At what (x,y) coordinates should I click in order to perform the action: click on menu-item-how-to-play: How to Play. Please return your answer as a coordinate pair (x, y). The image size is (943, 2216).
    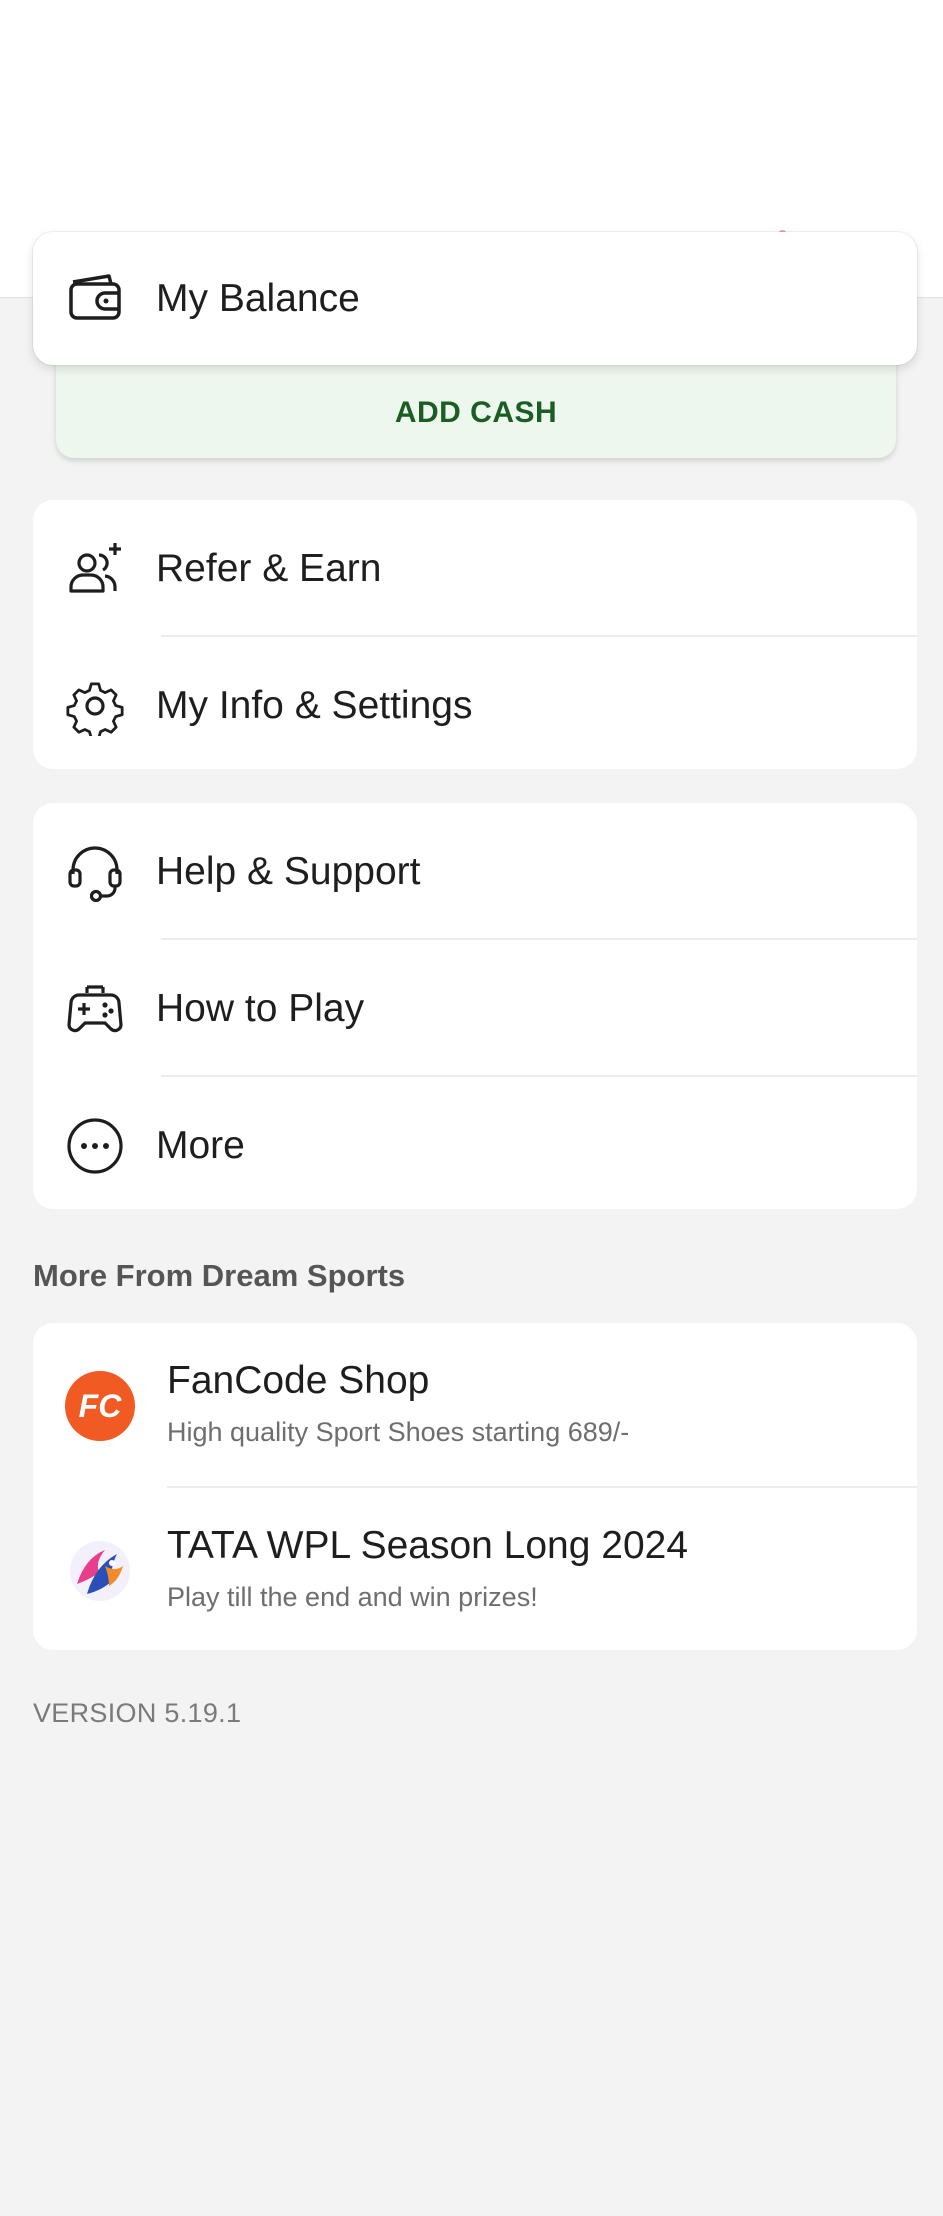
    Looking at the image, I should click on (475, 1008).